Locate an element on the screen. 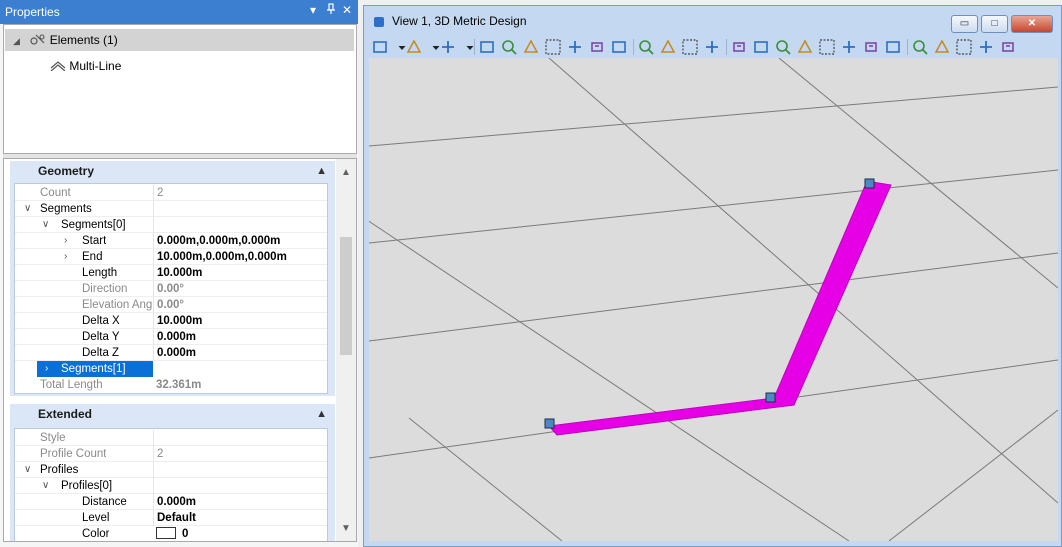 Image resolution: width=1062 pixels, height=547 pixels. clip-volume-icon is located at coordinates (739, 47).